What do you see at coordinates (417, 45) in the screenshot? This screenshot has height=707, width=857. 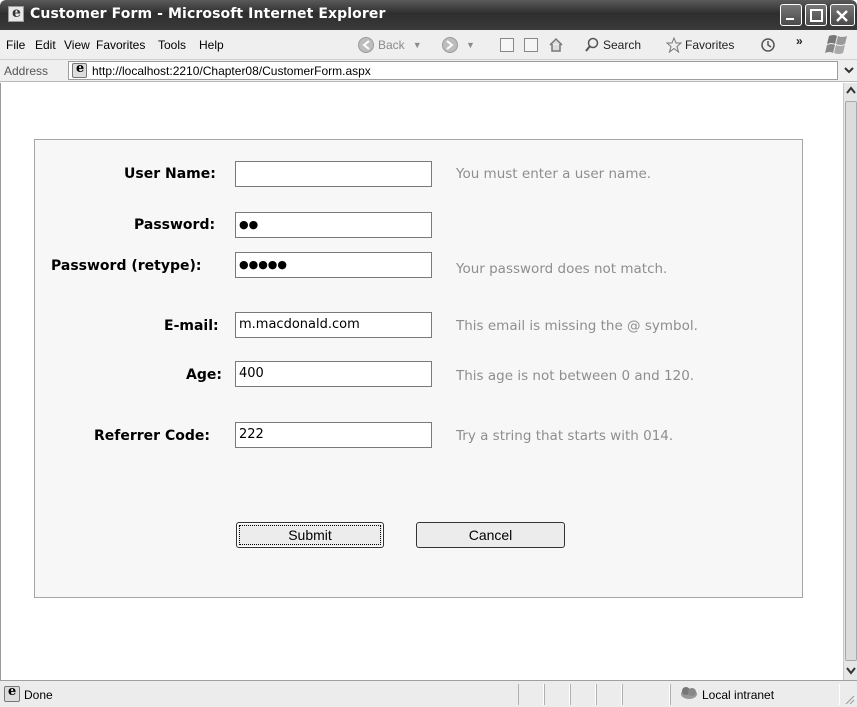 I see `back-dropdown-icon: ▼` at bounding box center [417, 45].